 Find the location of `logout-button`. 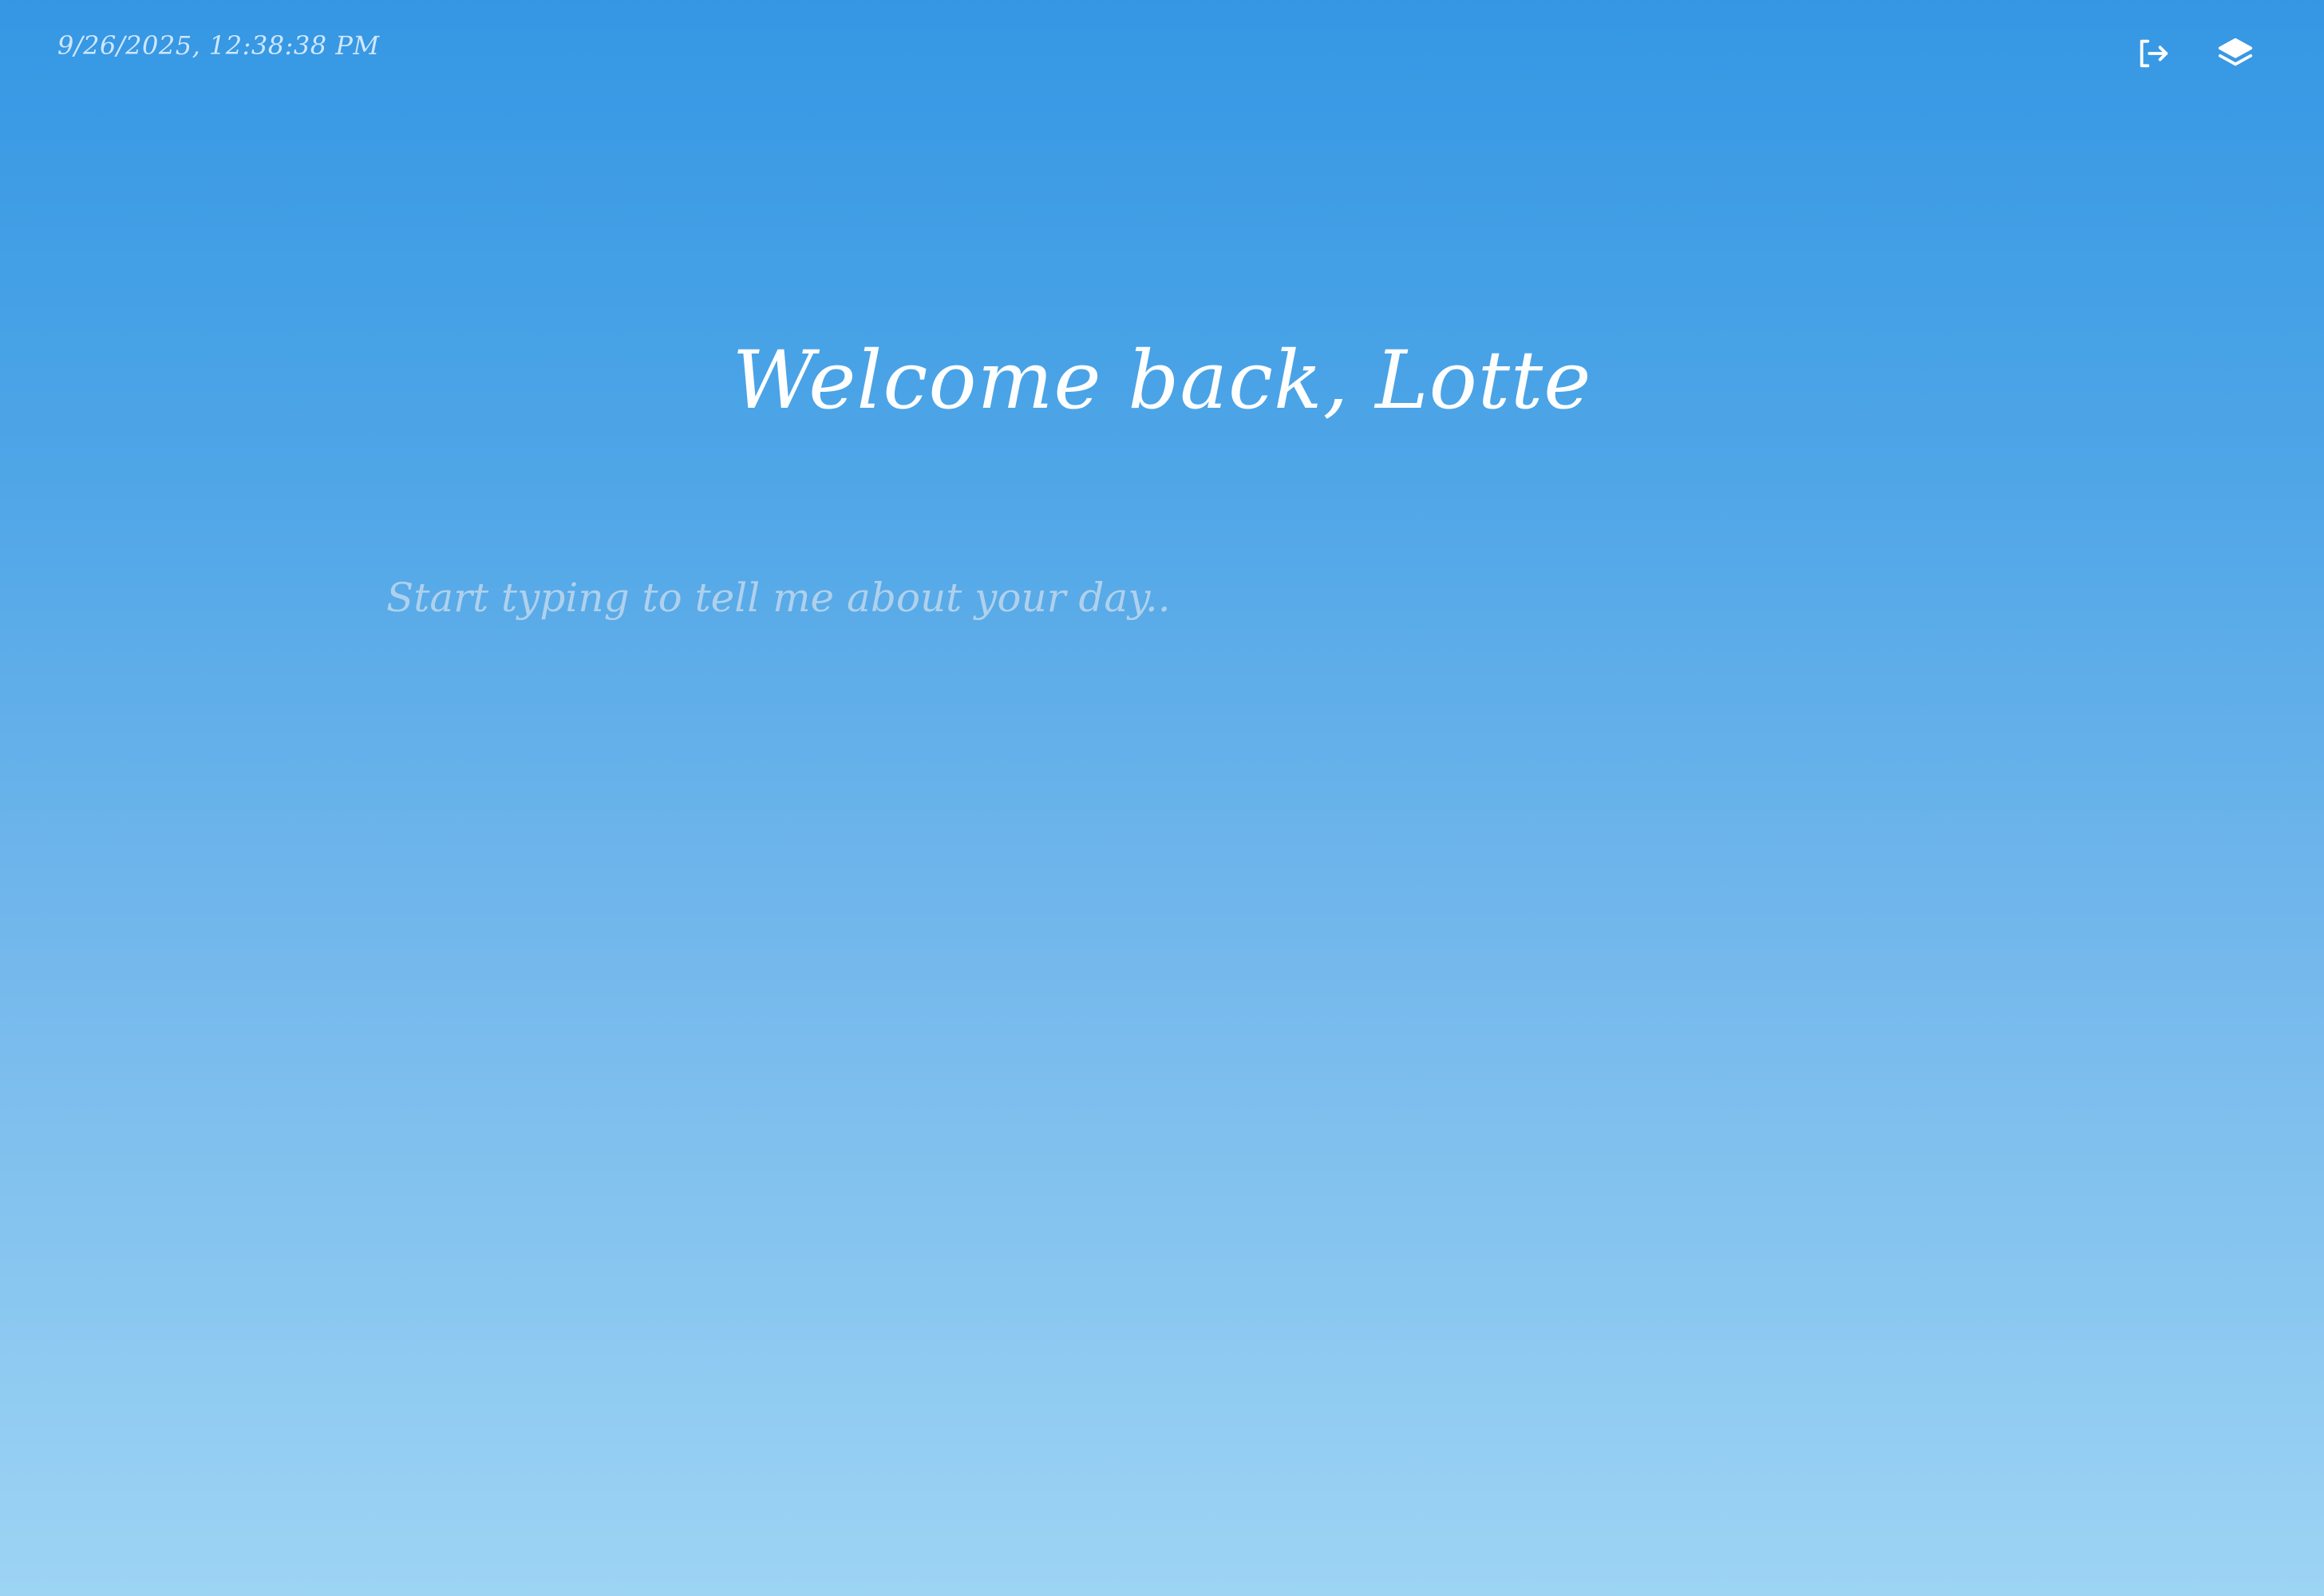

logout-button is located at coordinates (2152, 53).